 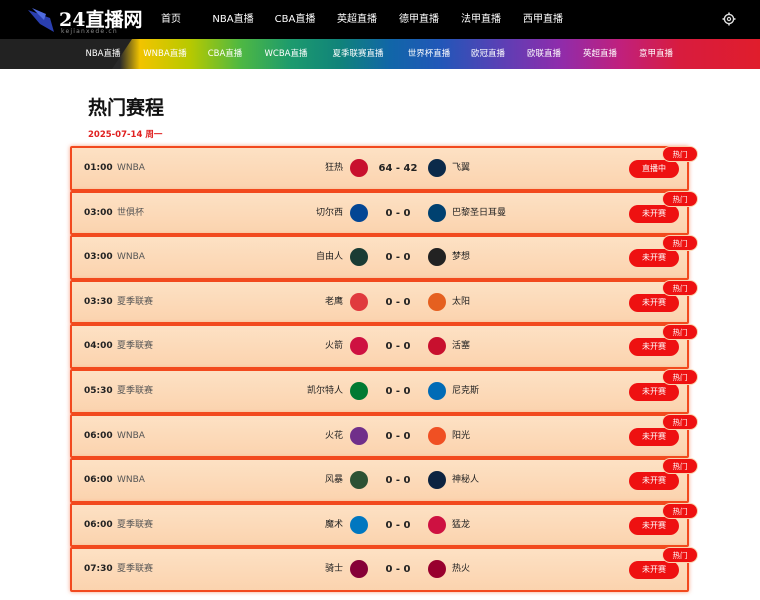 I want to click on match-time: 03:30, so click(x=98, y=301).